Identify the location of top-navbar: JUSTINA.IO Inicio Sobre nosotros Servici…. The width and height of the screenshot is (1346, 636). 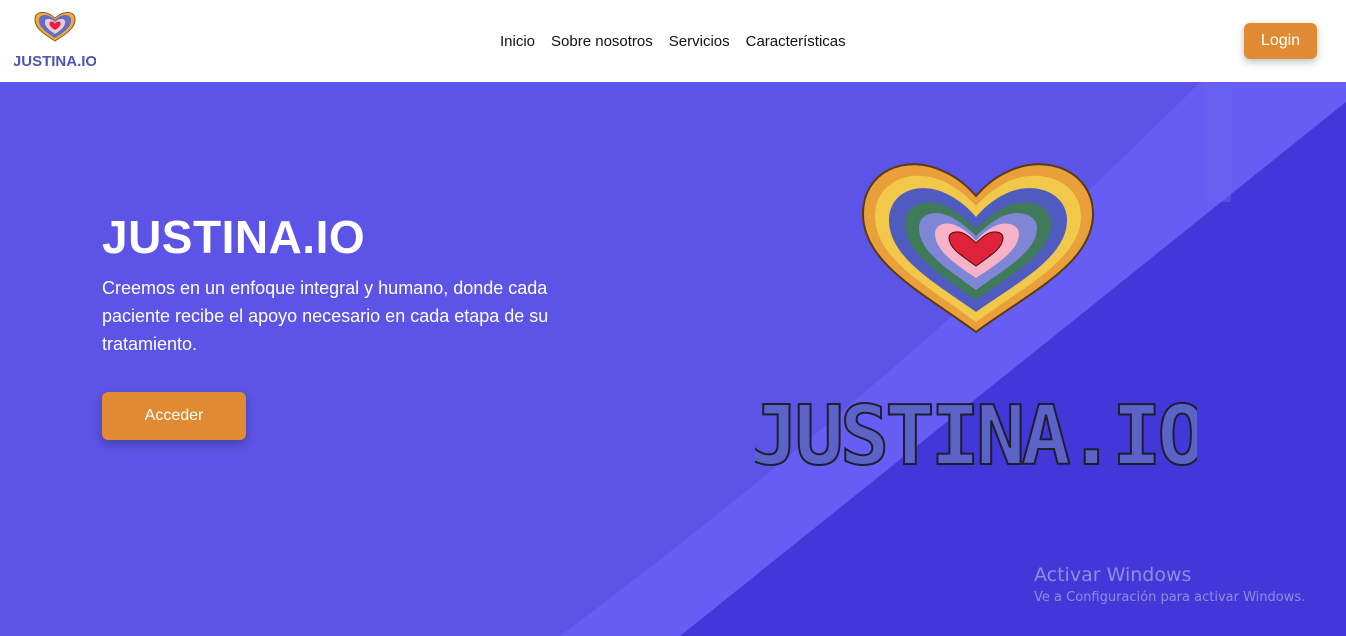
(673, 41).